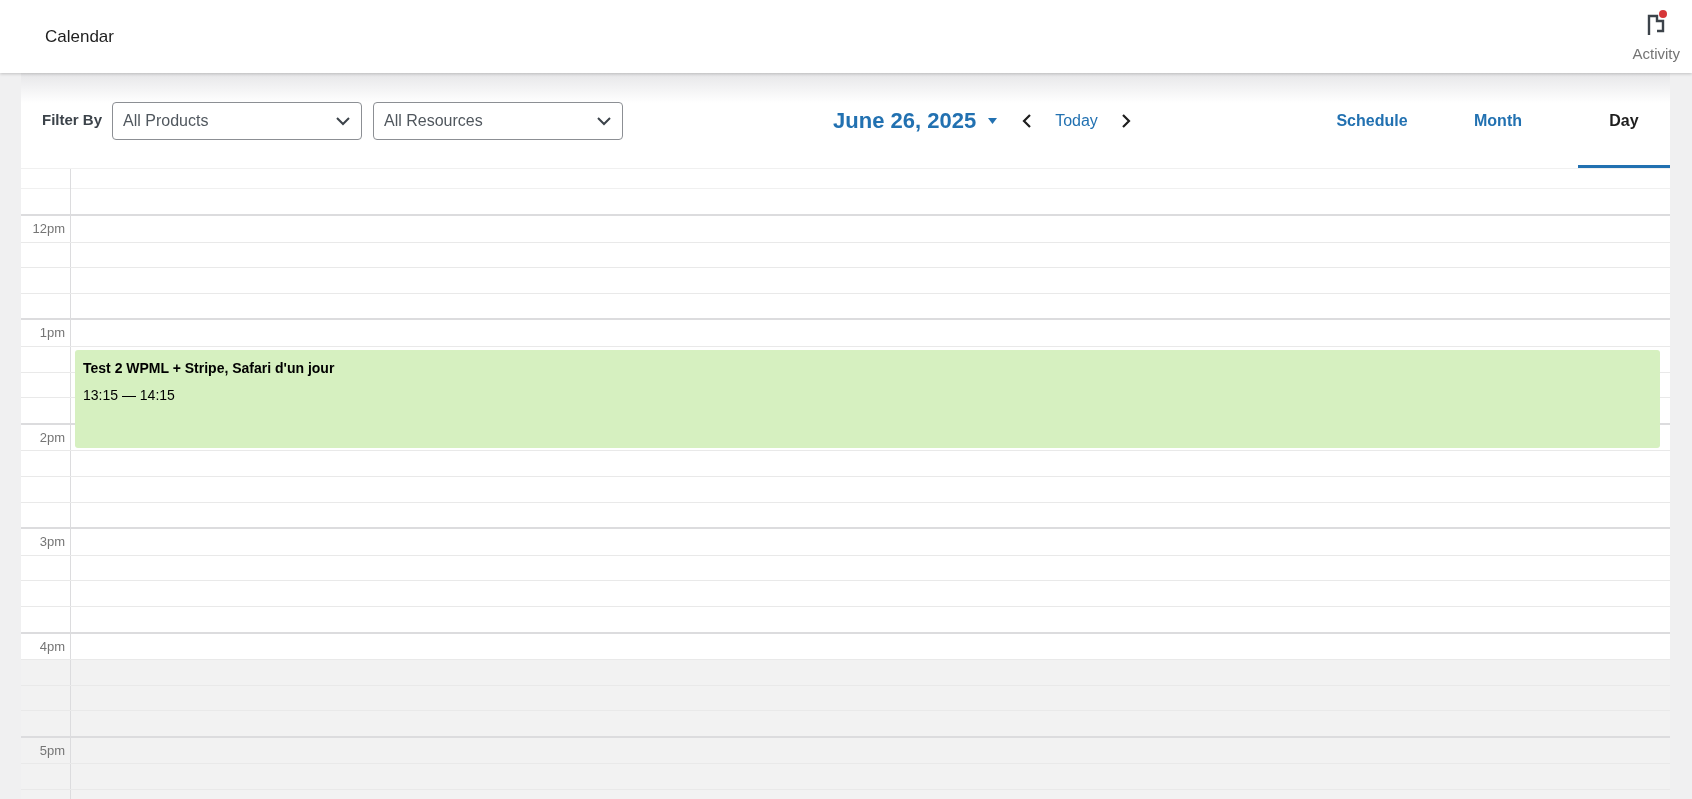 This screenshot has height=799, width=1692. What do you see at coordinates (1656, 36) in the screenshot?
I see `activity-button: Activity` at bounding box center [1656, 36].